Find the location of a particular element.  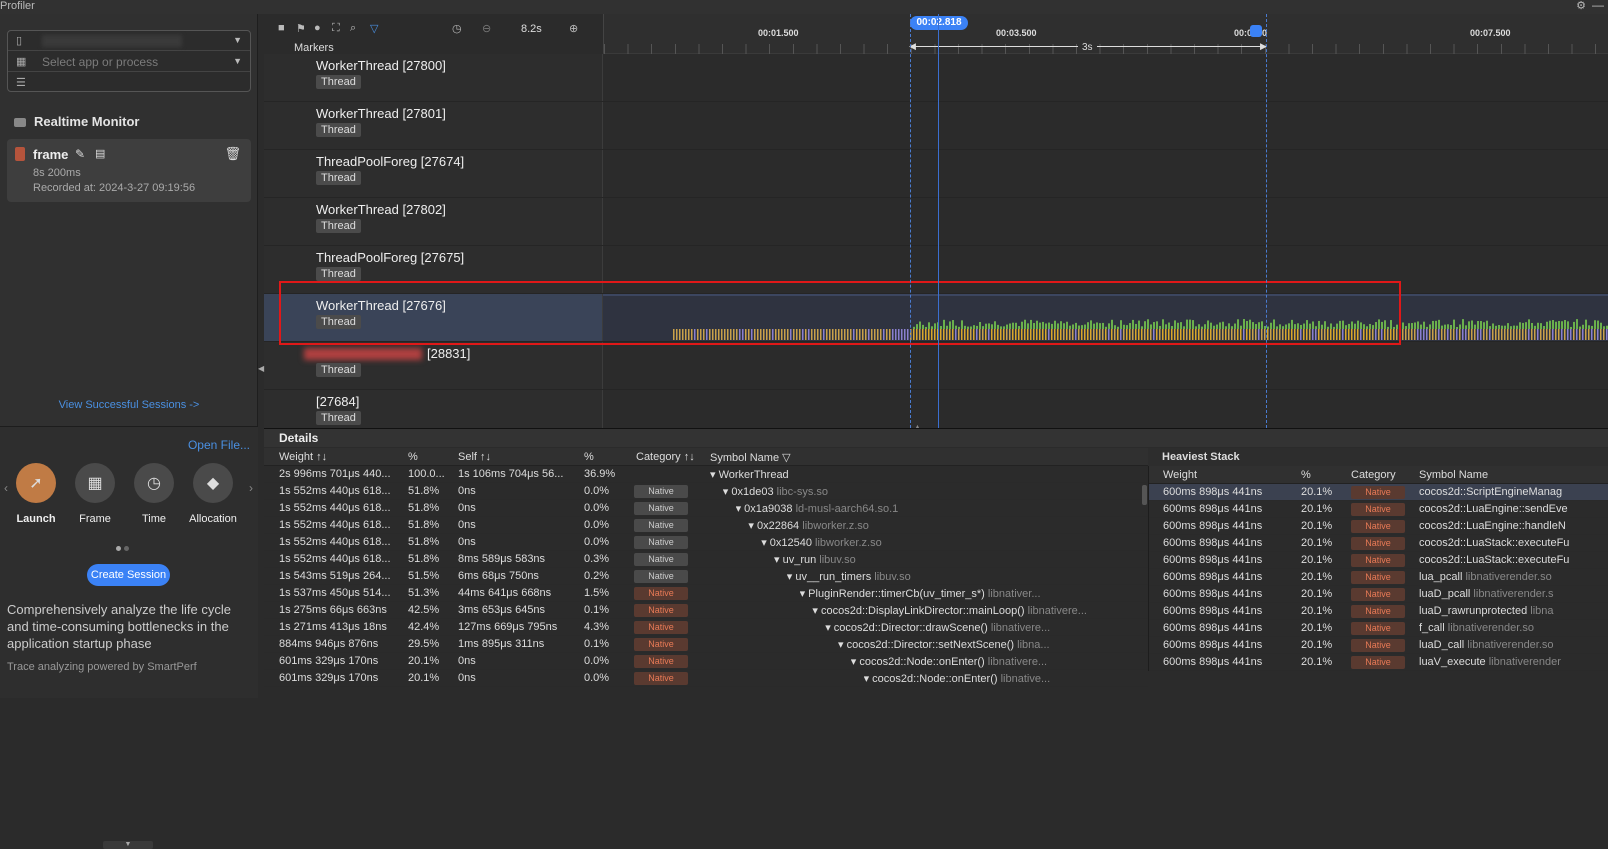

process-select-row: ▦ Select app or process ▼ is located at coordinates (129, 62).